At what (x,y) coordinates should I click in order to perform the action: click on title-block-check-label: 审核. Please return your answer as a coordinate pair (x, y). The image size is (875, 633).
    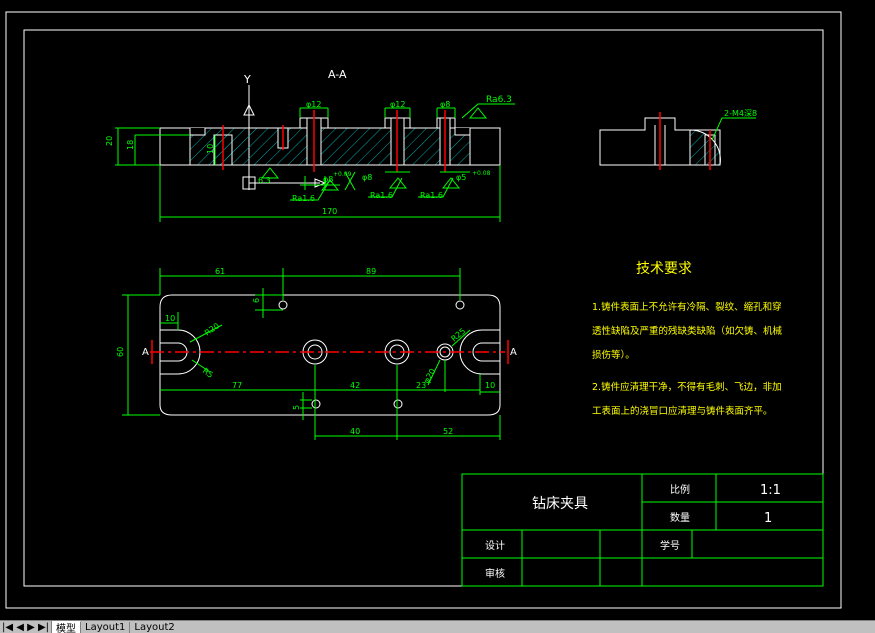
    Looking at the image, I should click on (495, 573).